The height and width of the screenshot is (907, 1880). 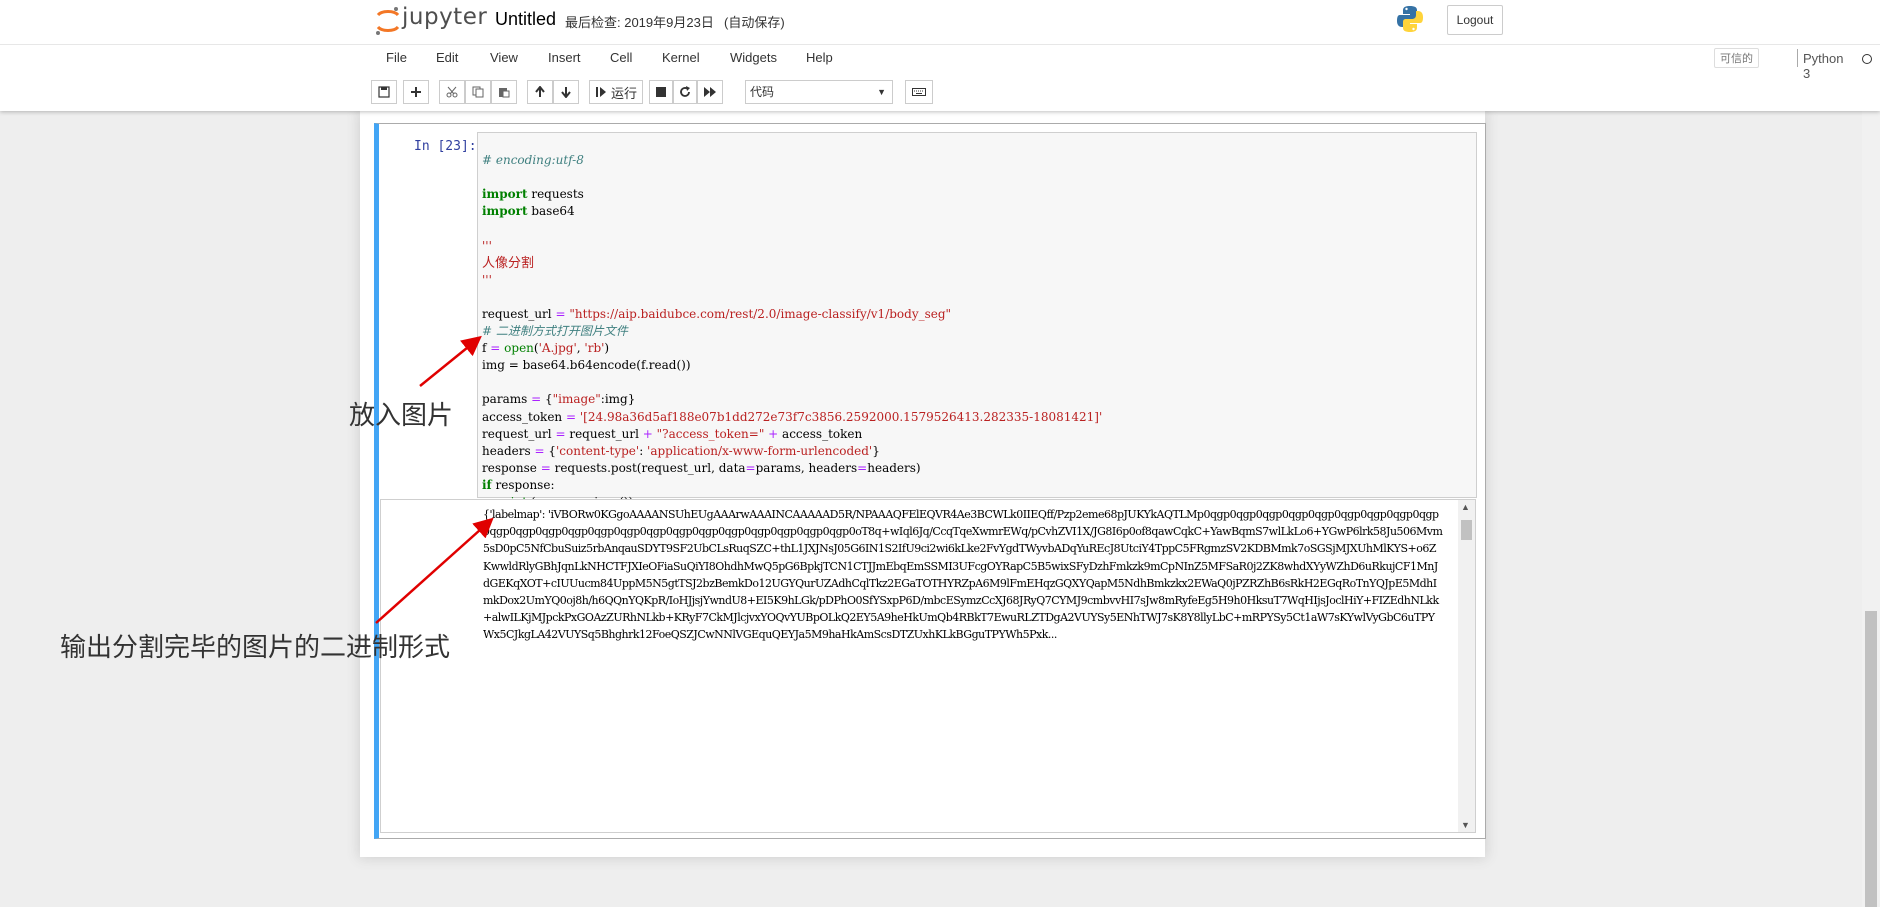 I want to click on code-text-span: headers), so click(x=894, y=467).